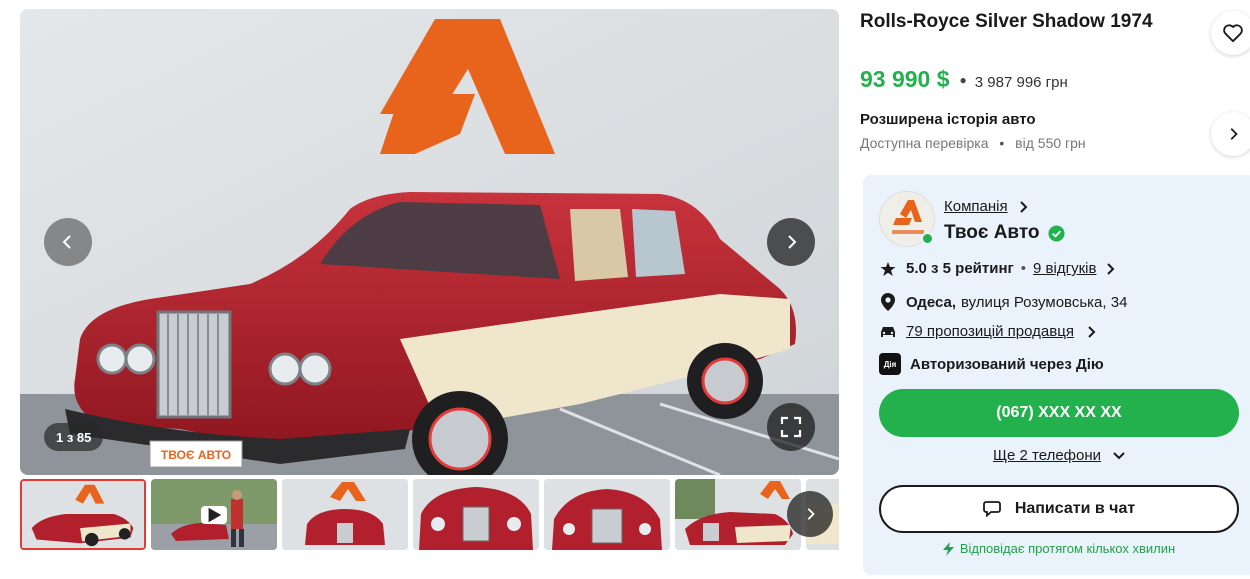 This screenshot has height=579, width=1250. What do you see at coordinates (991, 509) in the screenshot?
I see `chat-bubble-icon` at bounding box center [991, 509].